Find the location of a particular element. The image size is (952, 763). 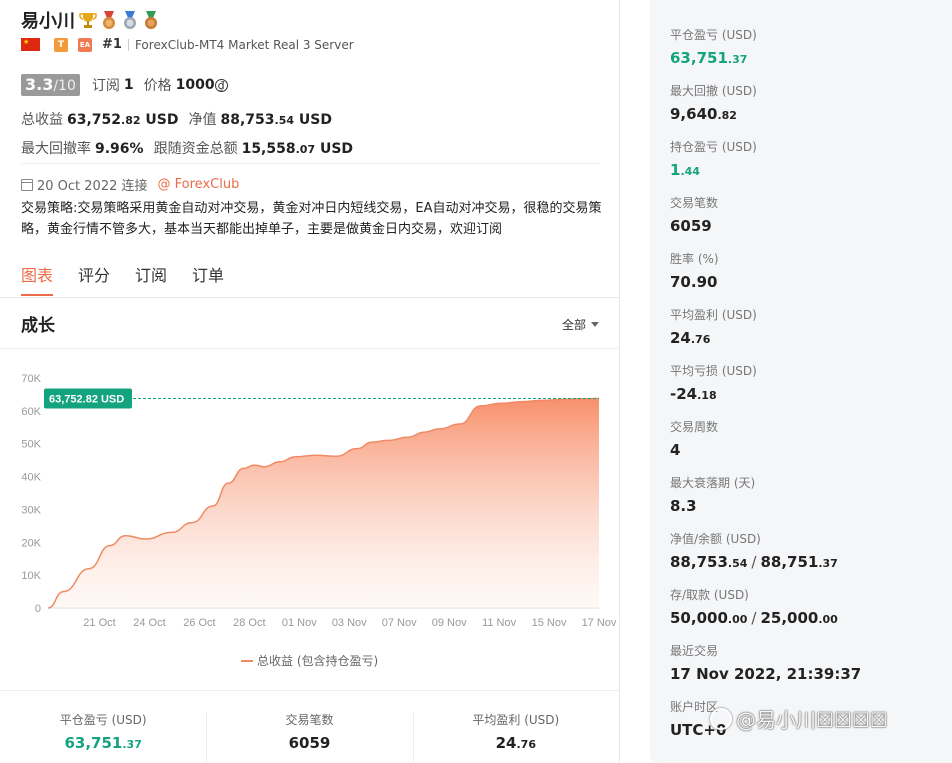

follow-funds-dec: .07 is located at coordinates (305, 149).